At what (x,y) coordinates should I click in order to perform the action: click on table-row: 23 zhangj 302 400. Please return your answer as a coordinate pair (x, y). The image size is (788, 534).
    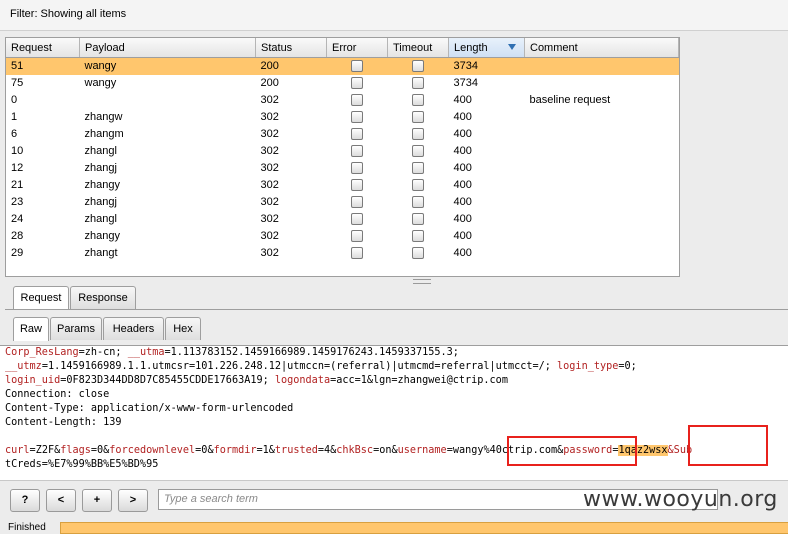
    Looking at the image, I should click on (342, 202).